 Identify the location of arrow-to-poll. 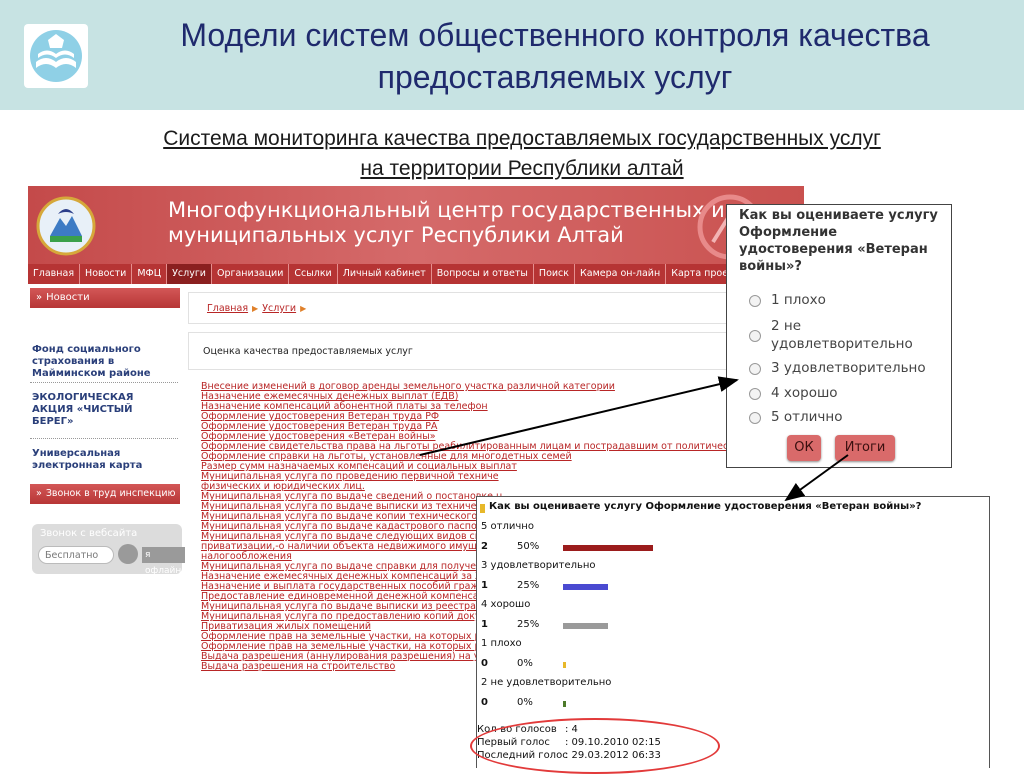
(579, 416).